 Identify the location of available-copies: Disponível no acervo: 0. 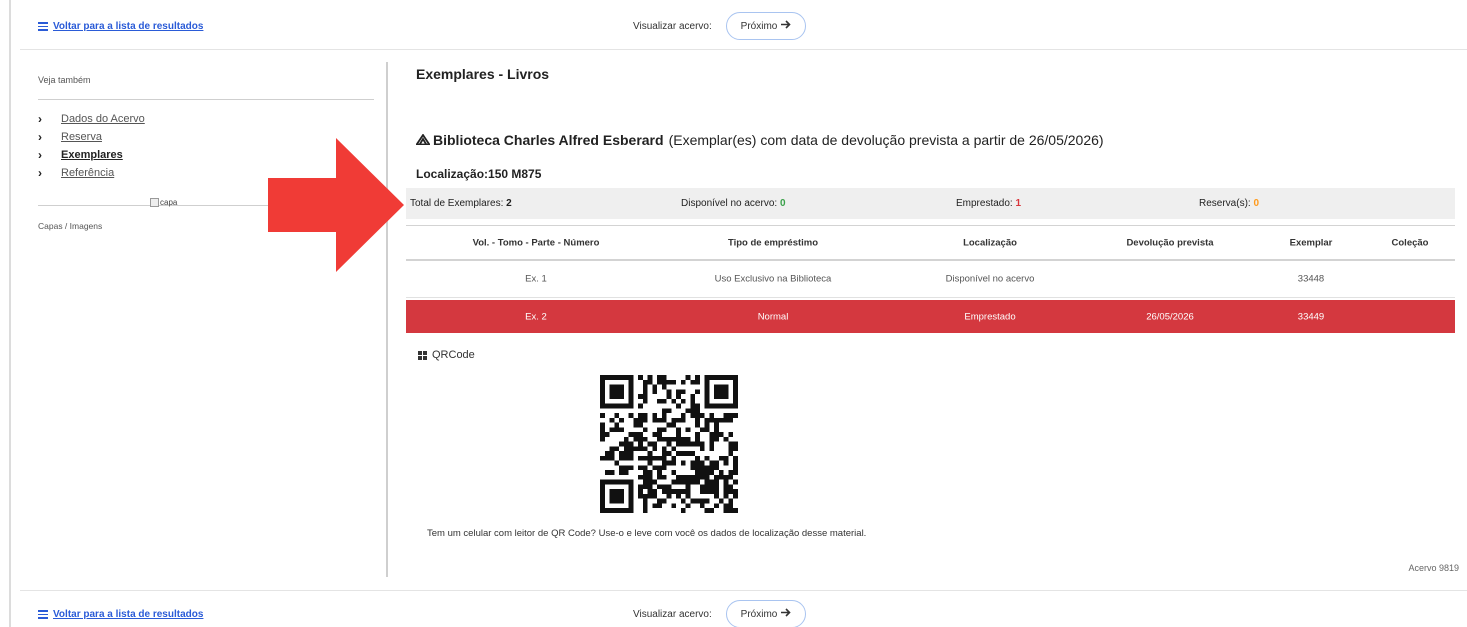
(733, 203).